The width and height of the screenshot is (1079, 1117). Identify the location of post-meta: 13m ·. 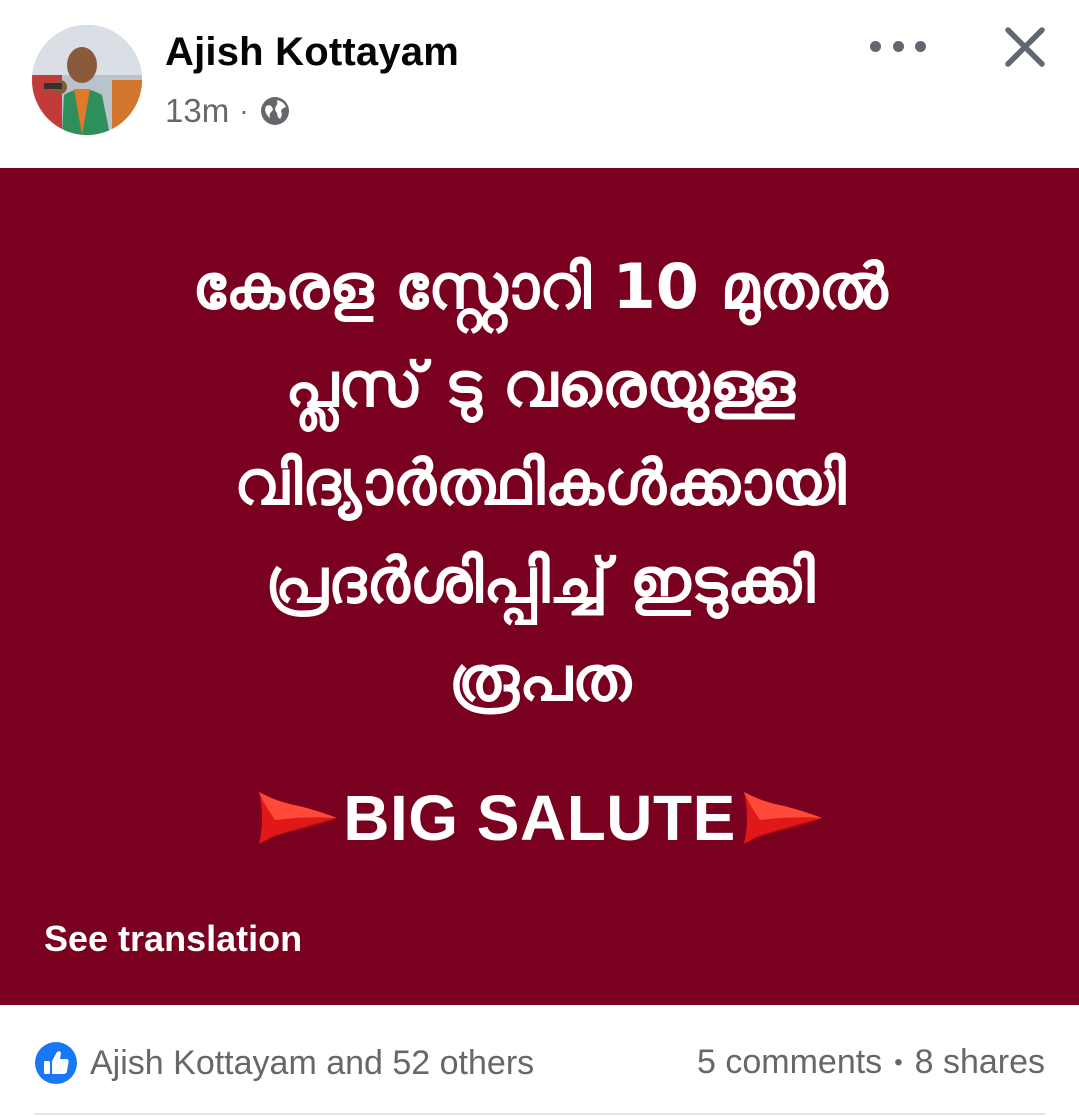
(228, 111).